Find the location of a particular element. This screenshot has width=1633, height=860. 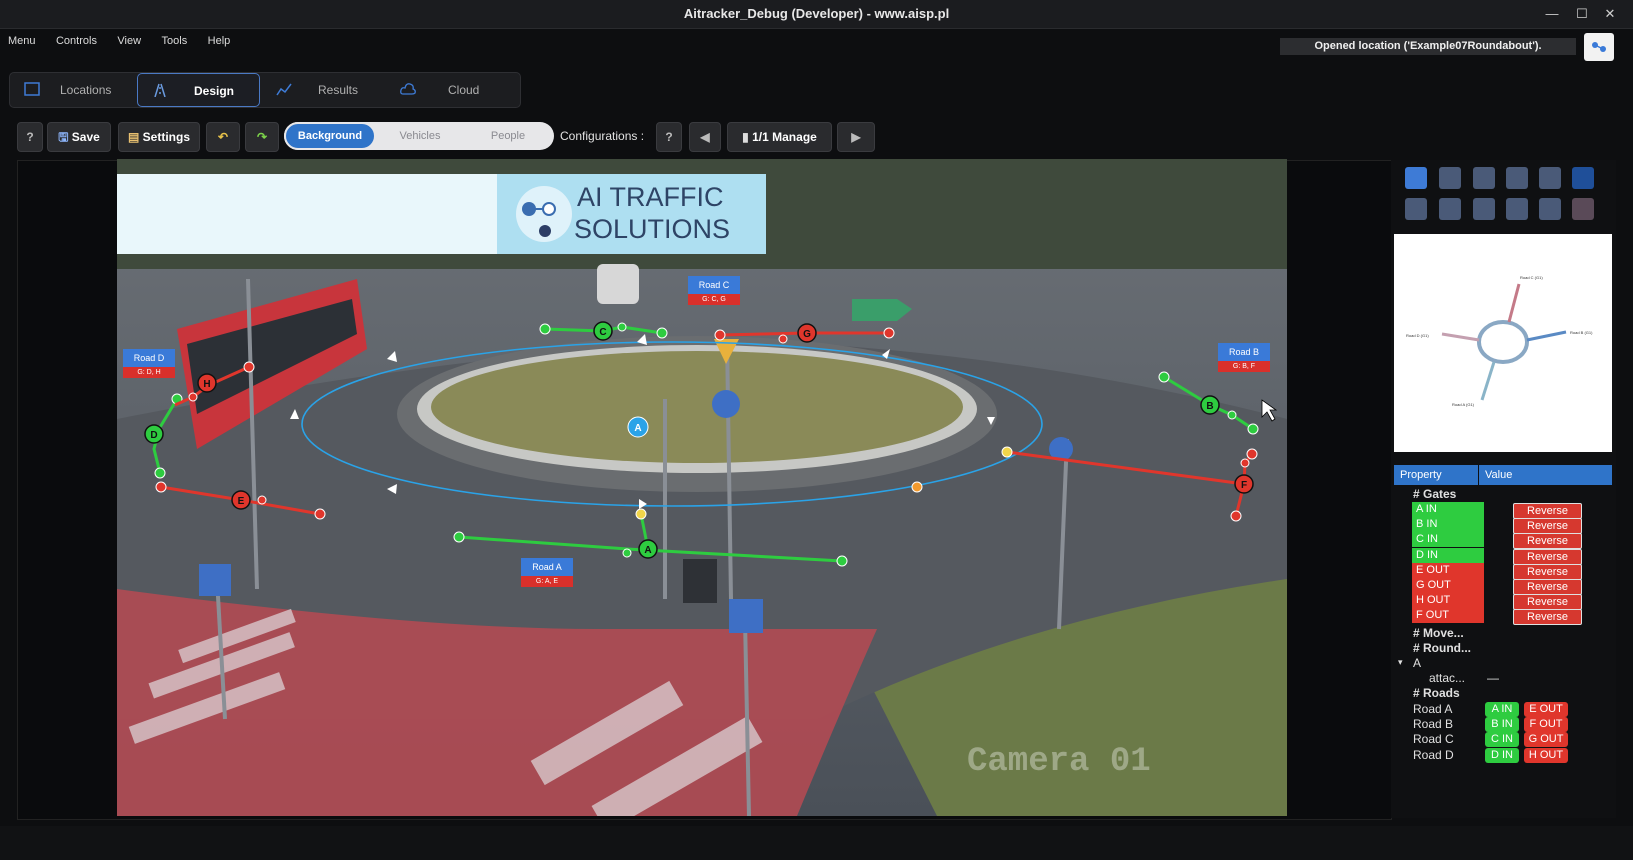

tab-design: Design is located at coordinates (198, 90).